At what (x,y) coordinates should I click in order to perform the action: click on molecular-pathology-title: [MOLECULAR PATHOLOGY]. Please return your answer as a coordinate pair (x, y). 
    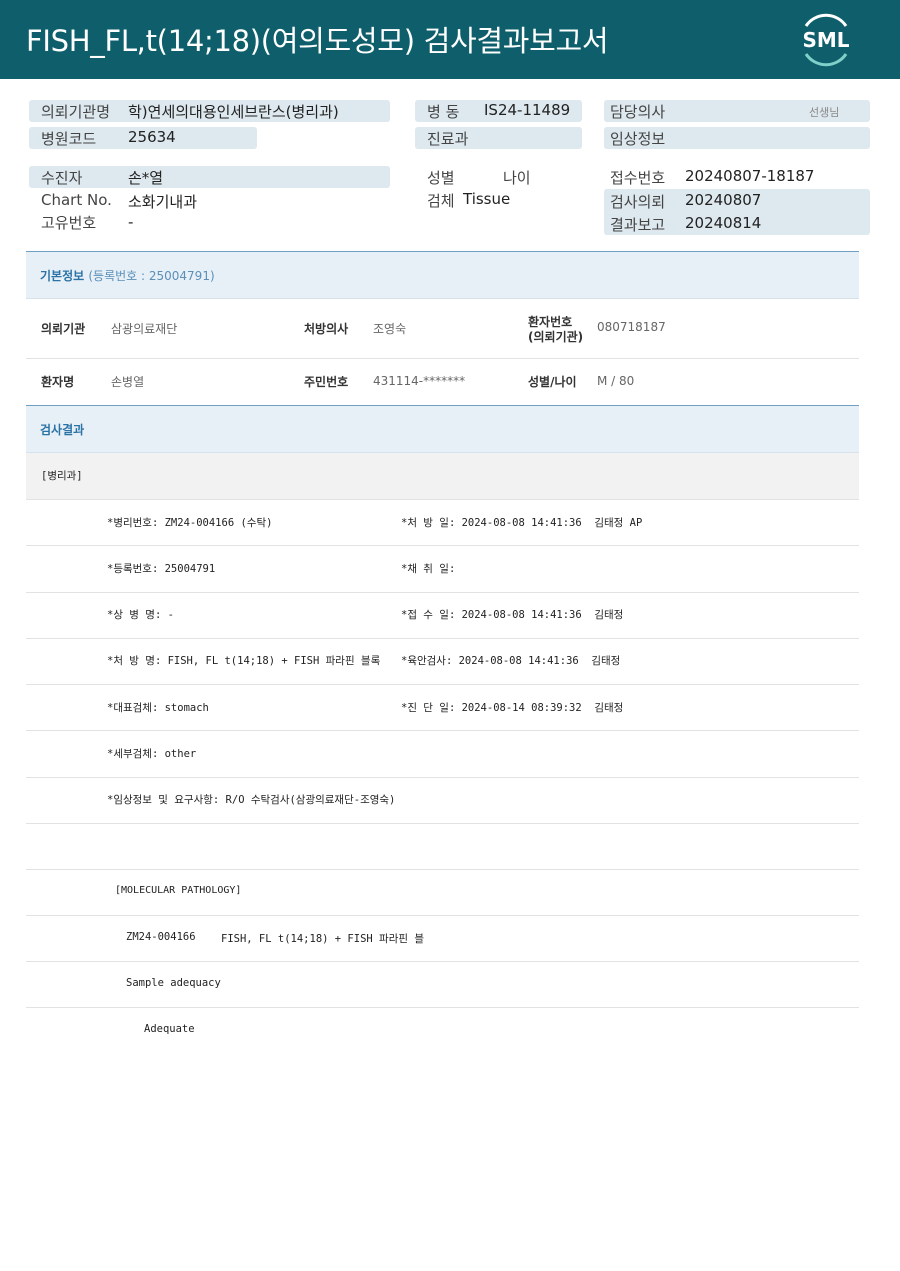
    Looking at the image, I should click on (178, 890).